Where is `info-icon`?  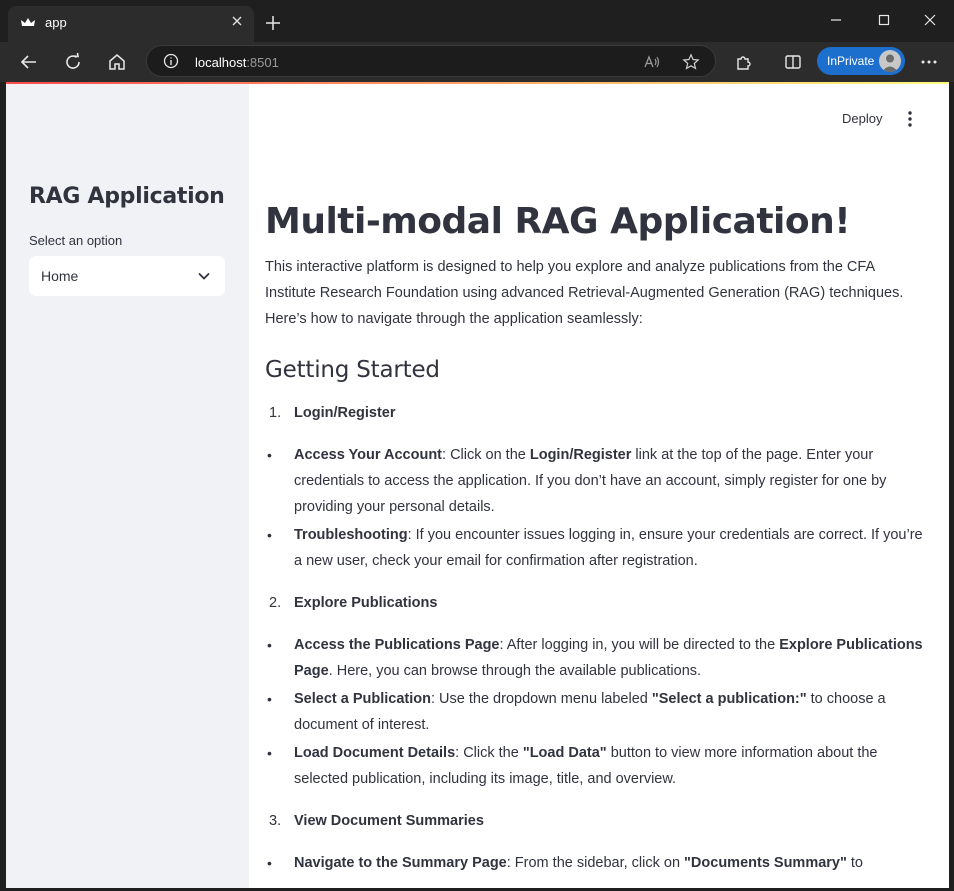
info-icon is located at coordinates (171, 61).